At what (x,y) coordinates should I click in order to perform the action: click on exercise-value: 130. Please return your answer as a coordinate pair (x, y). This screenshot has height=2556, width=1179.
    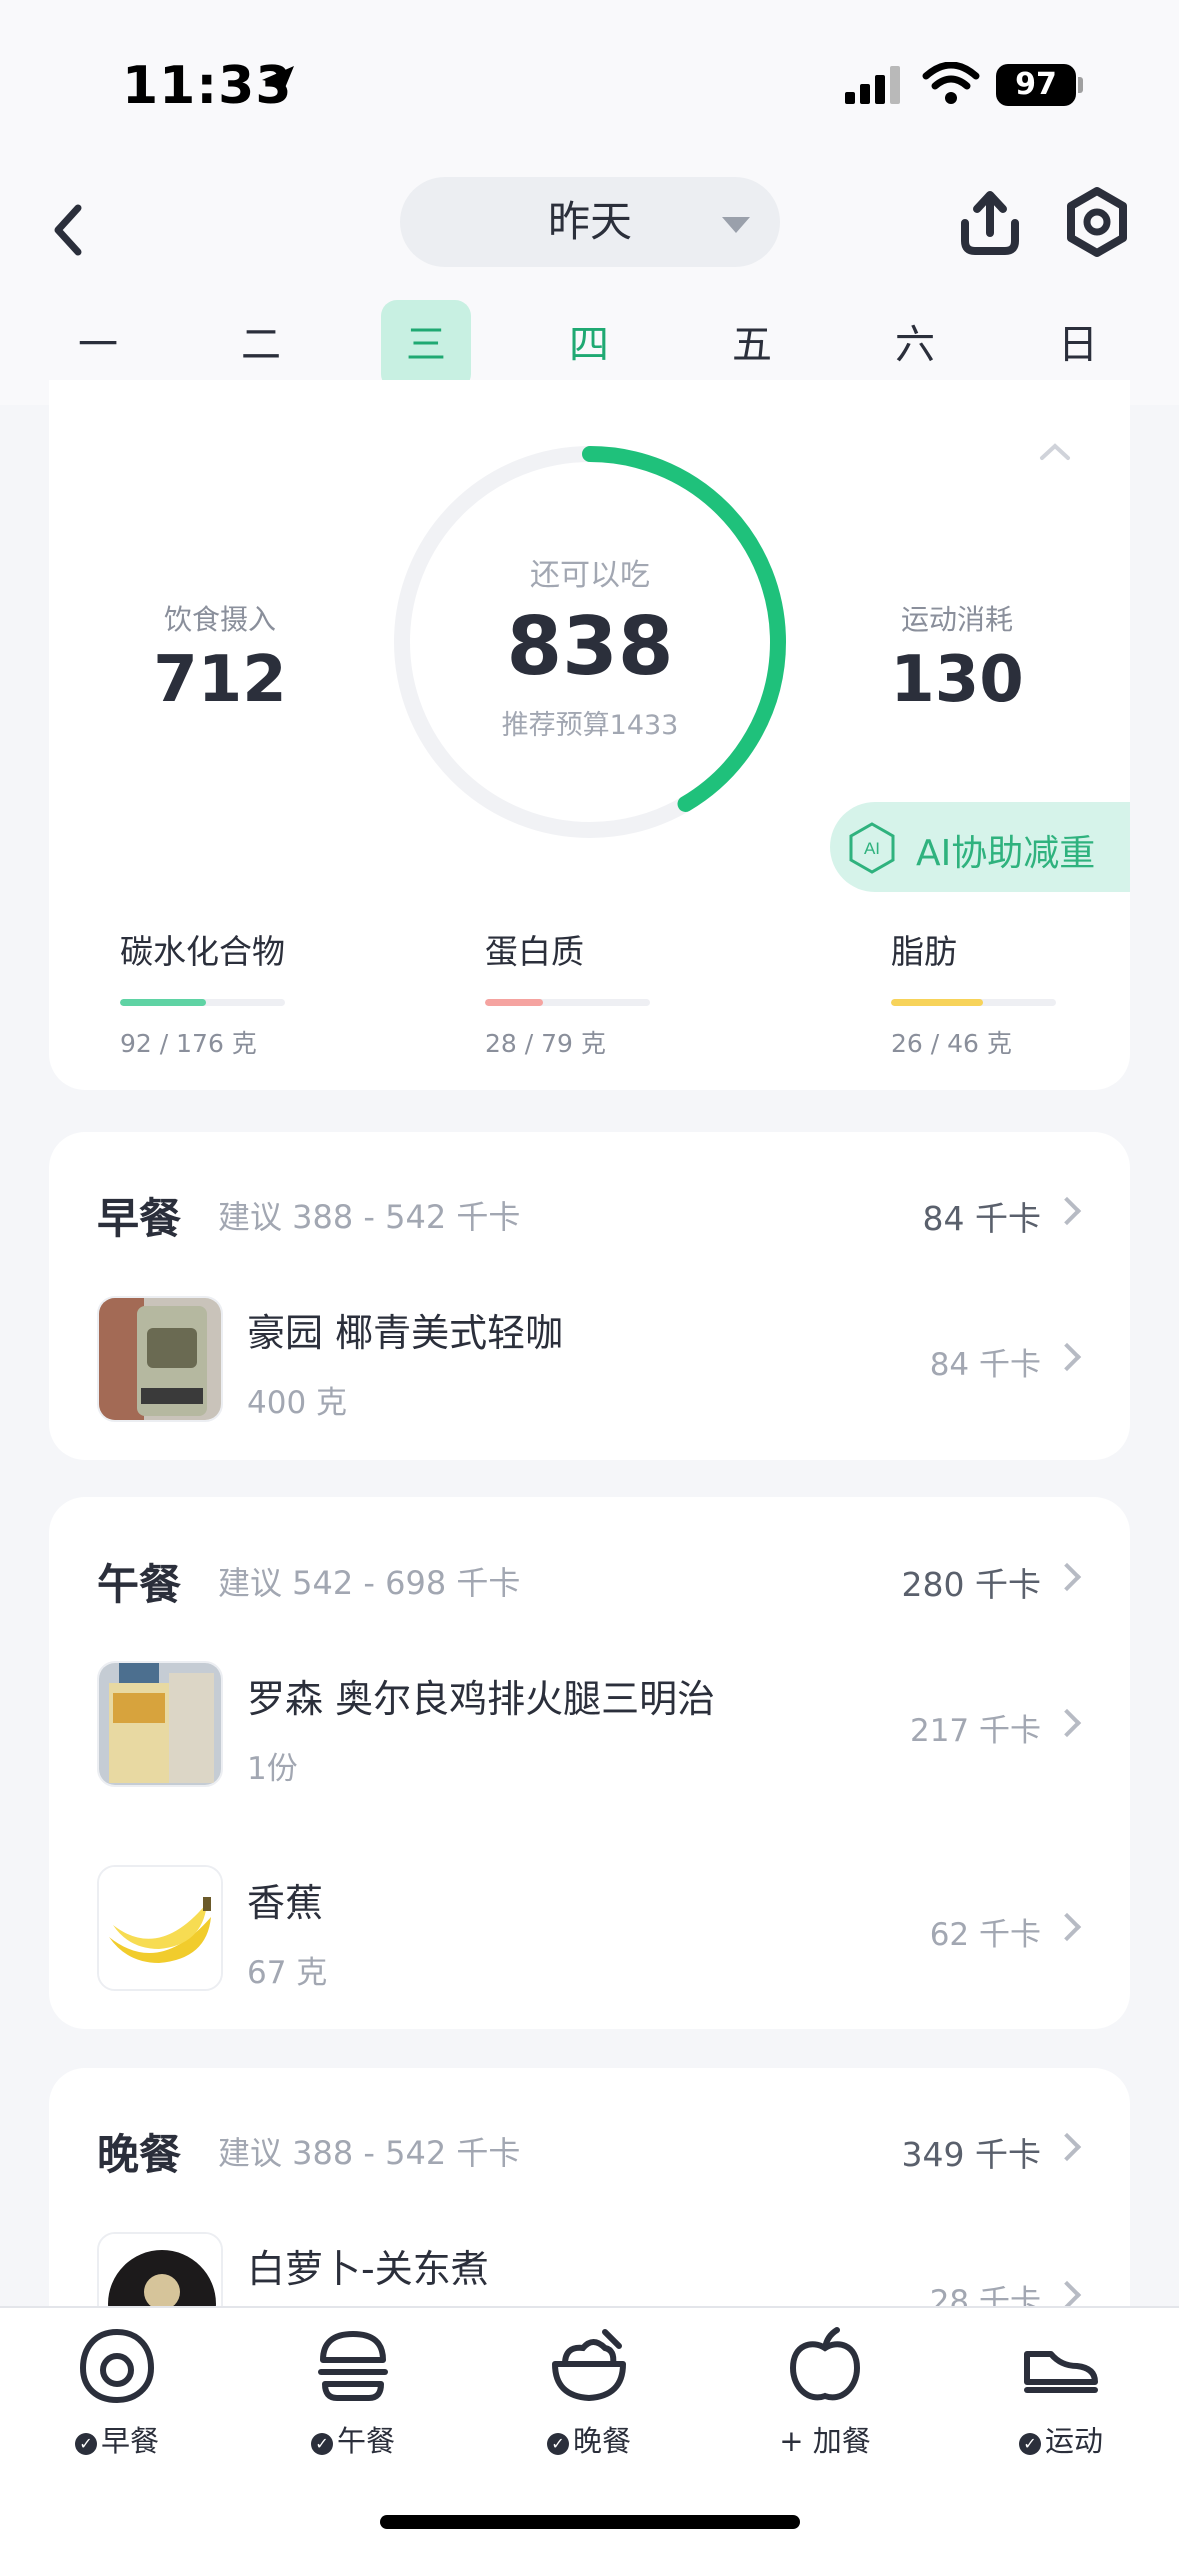
    Looking at the image, I should click on (957, 680).